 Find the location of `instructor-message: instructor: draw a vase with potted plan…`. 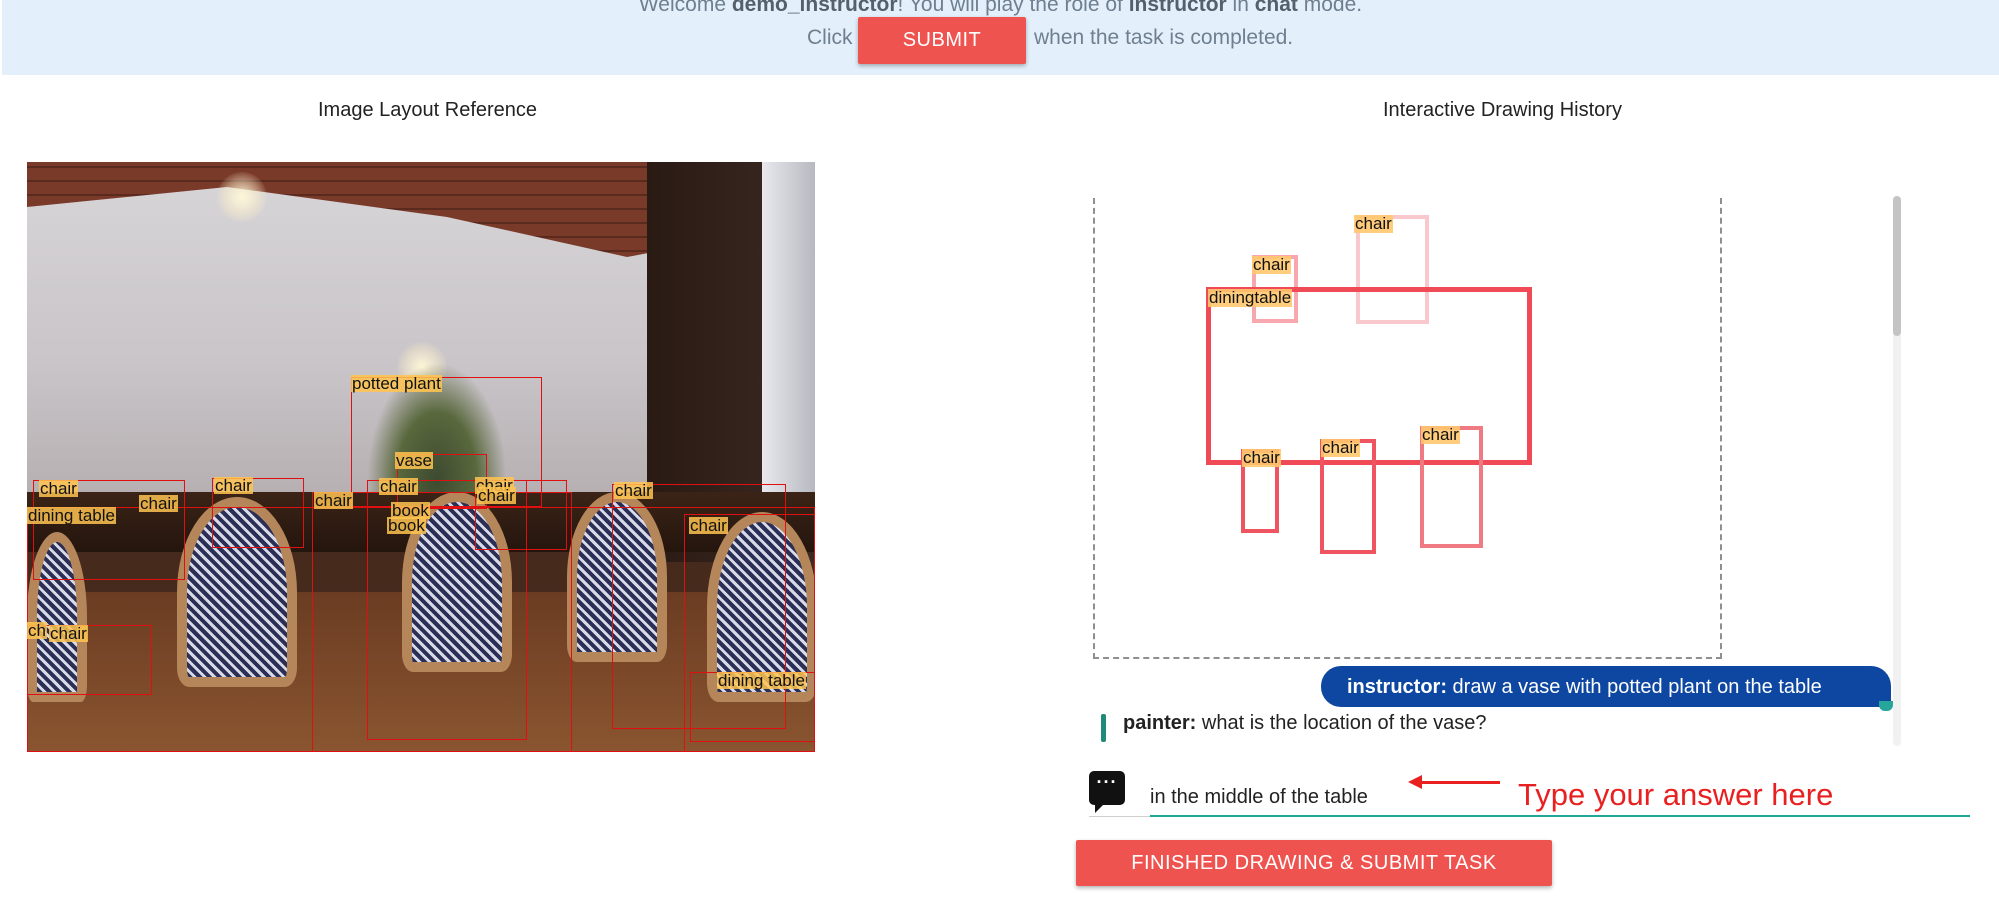

instructor-message: instructor: draw a vase with potted plan… is located at coordinates (1607, 688).